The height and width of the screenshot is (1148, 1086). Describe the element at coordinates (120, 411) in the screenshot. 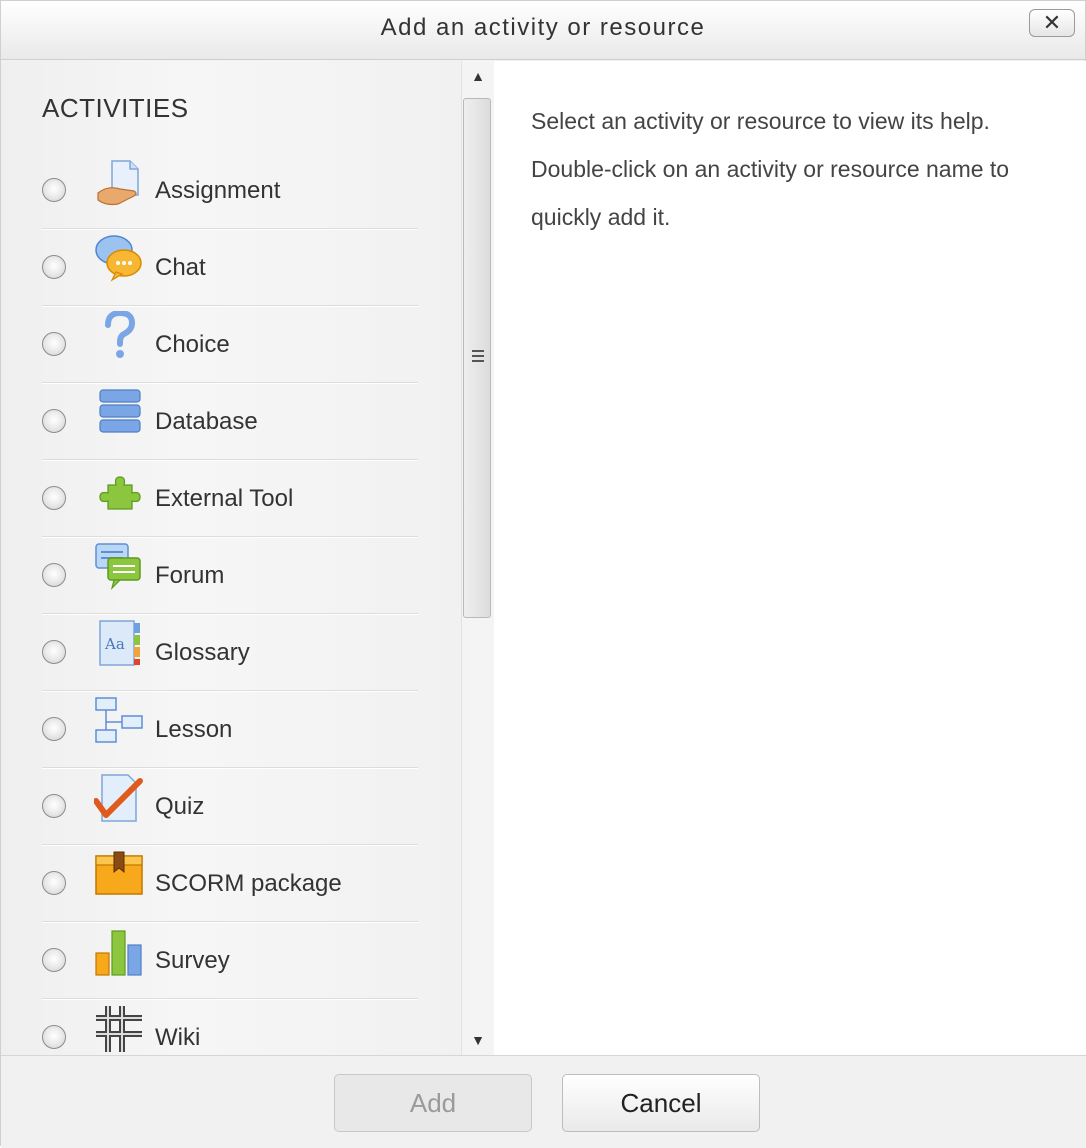

I see `database-icon` at that location.